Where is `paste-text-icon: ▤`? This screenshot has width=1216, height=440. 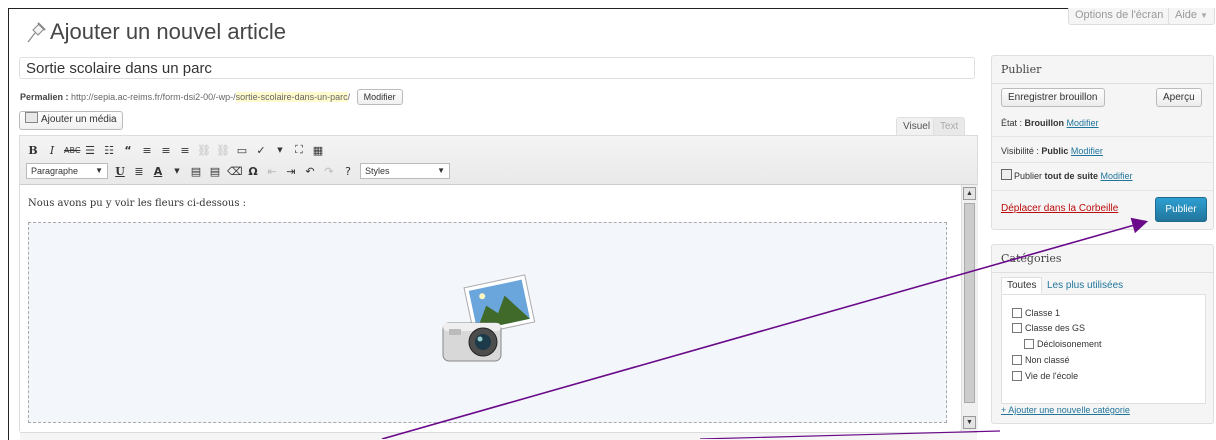
paste-text-icon: ▤ is located at coordinates (196, 171).